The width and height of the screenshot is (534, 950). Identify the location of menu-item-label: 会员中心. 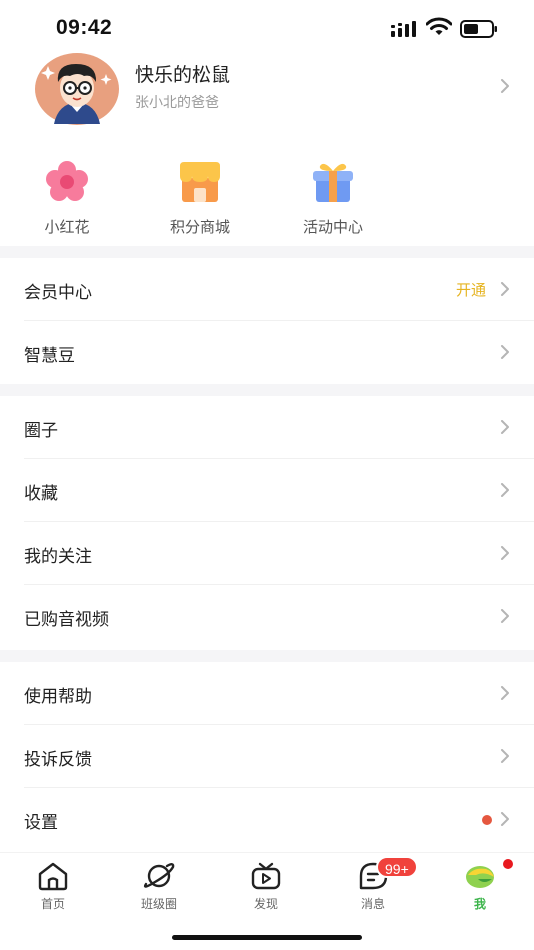
(58, 292).